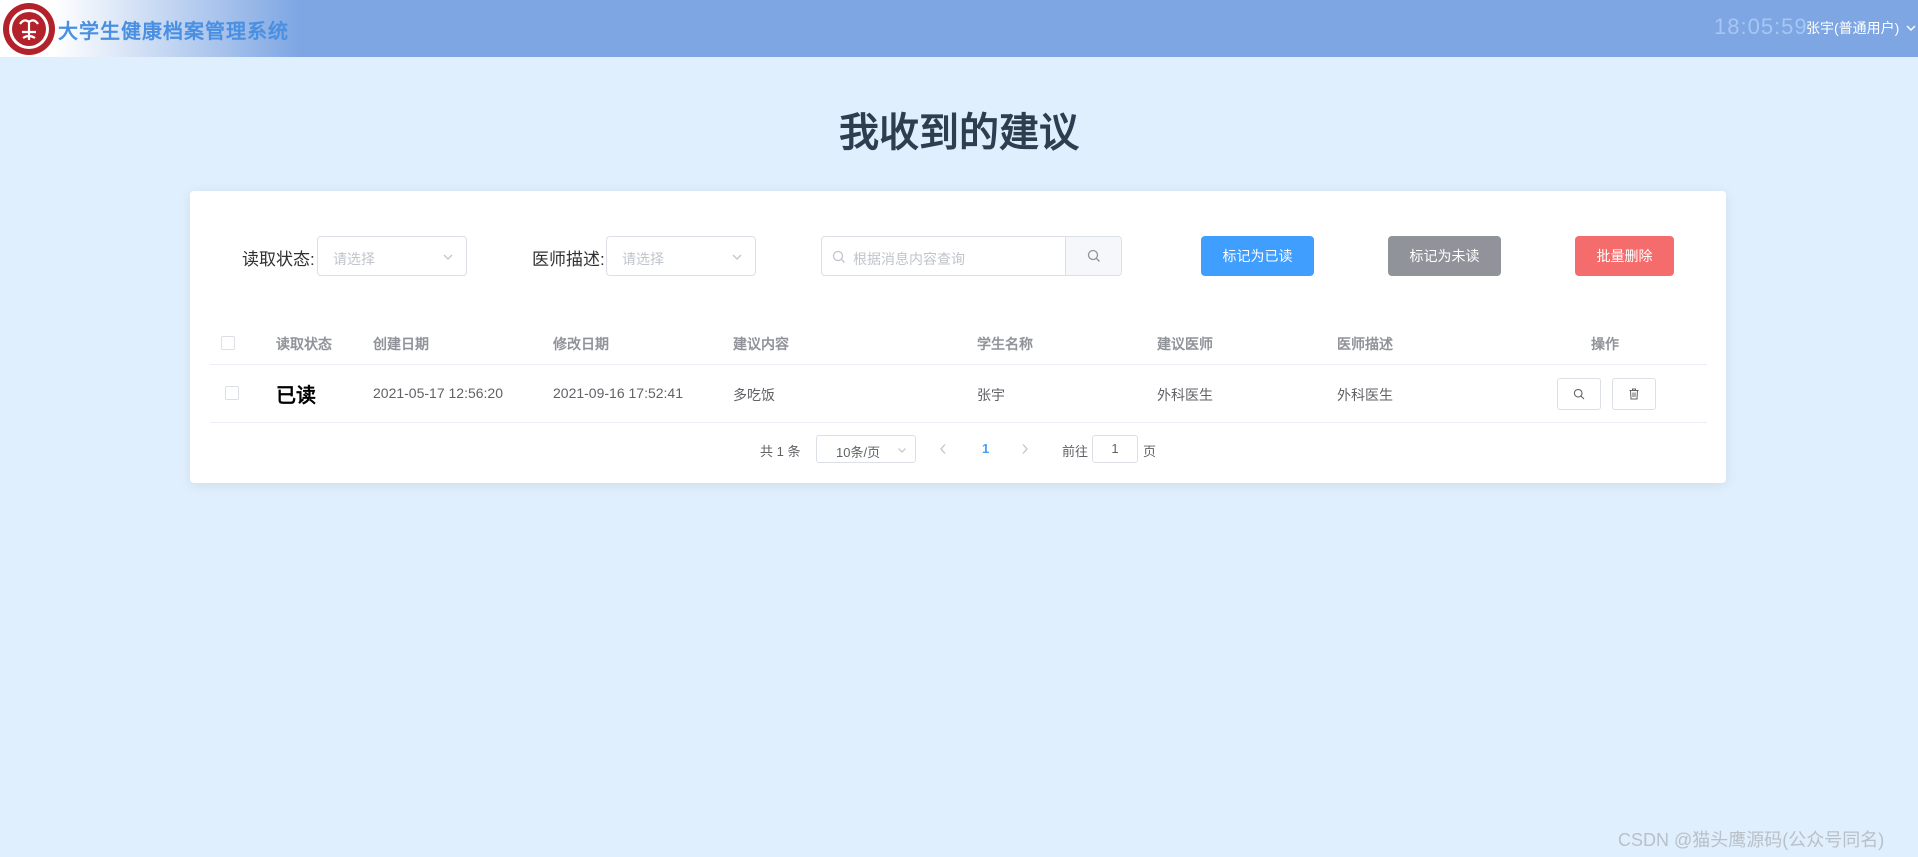 This screenshot has height=857, width=1918. I want to click on university-logo, so click(29, 29).